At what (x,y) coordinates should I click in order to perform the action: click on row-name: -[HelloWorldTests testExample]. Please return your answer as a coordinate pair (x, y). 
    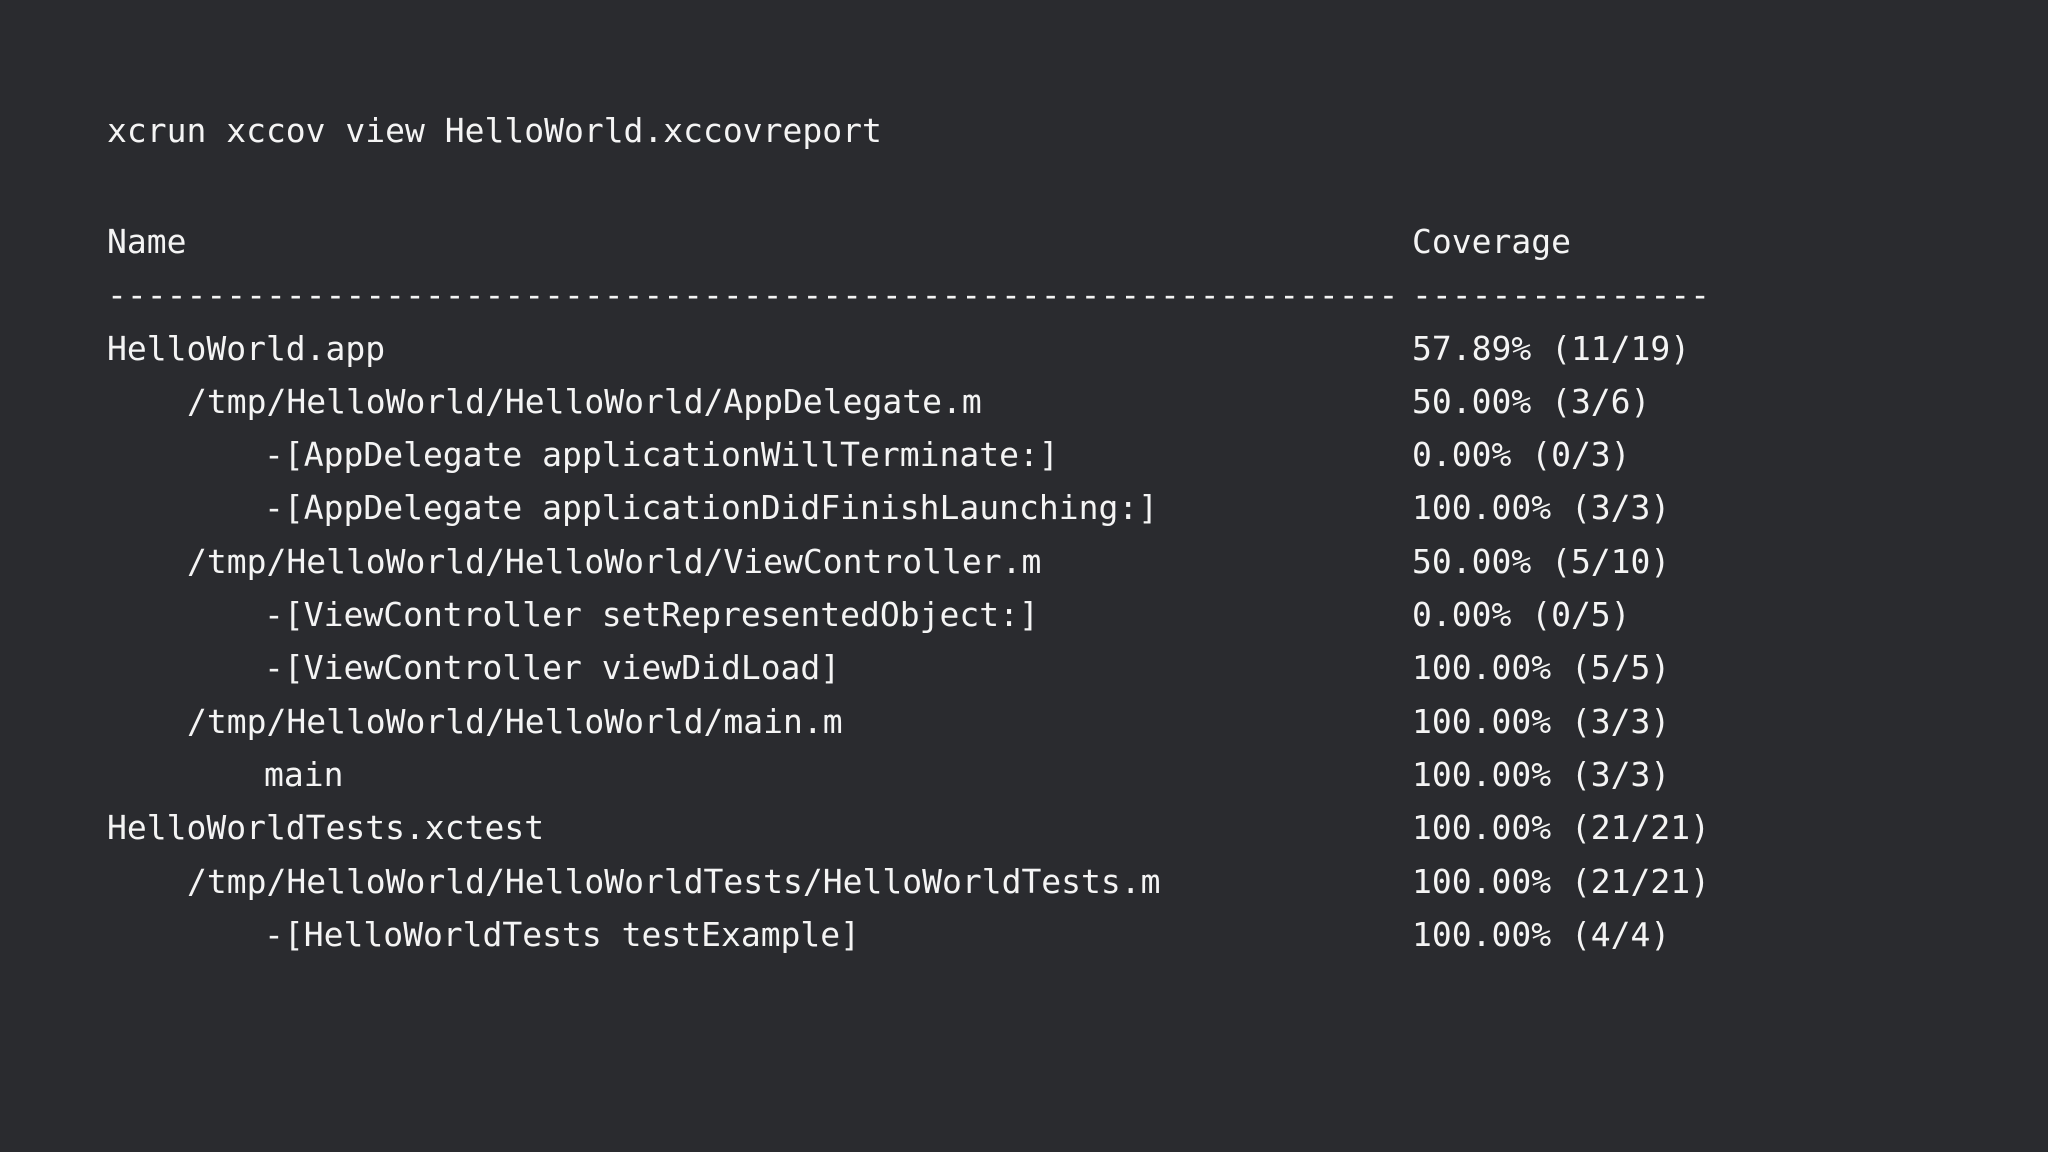
    Looking at the image, I should click on (562, 934).